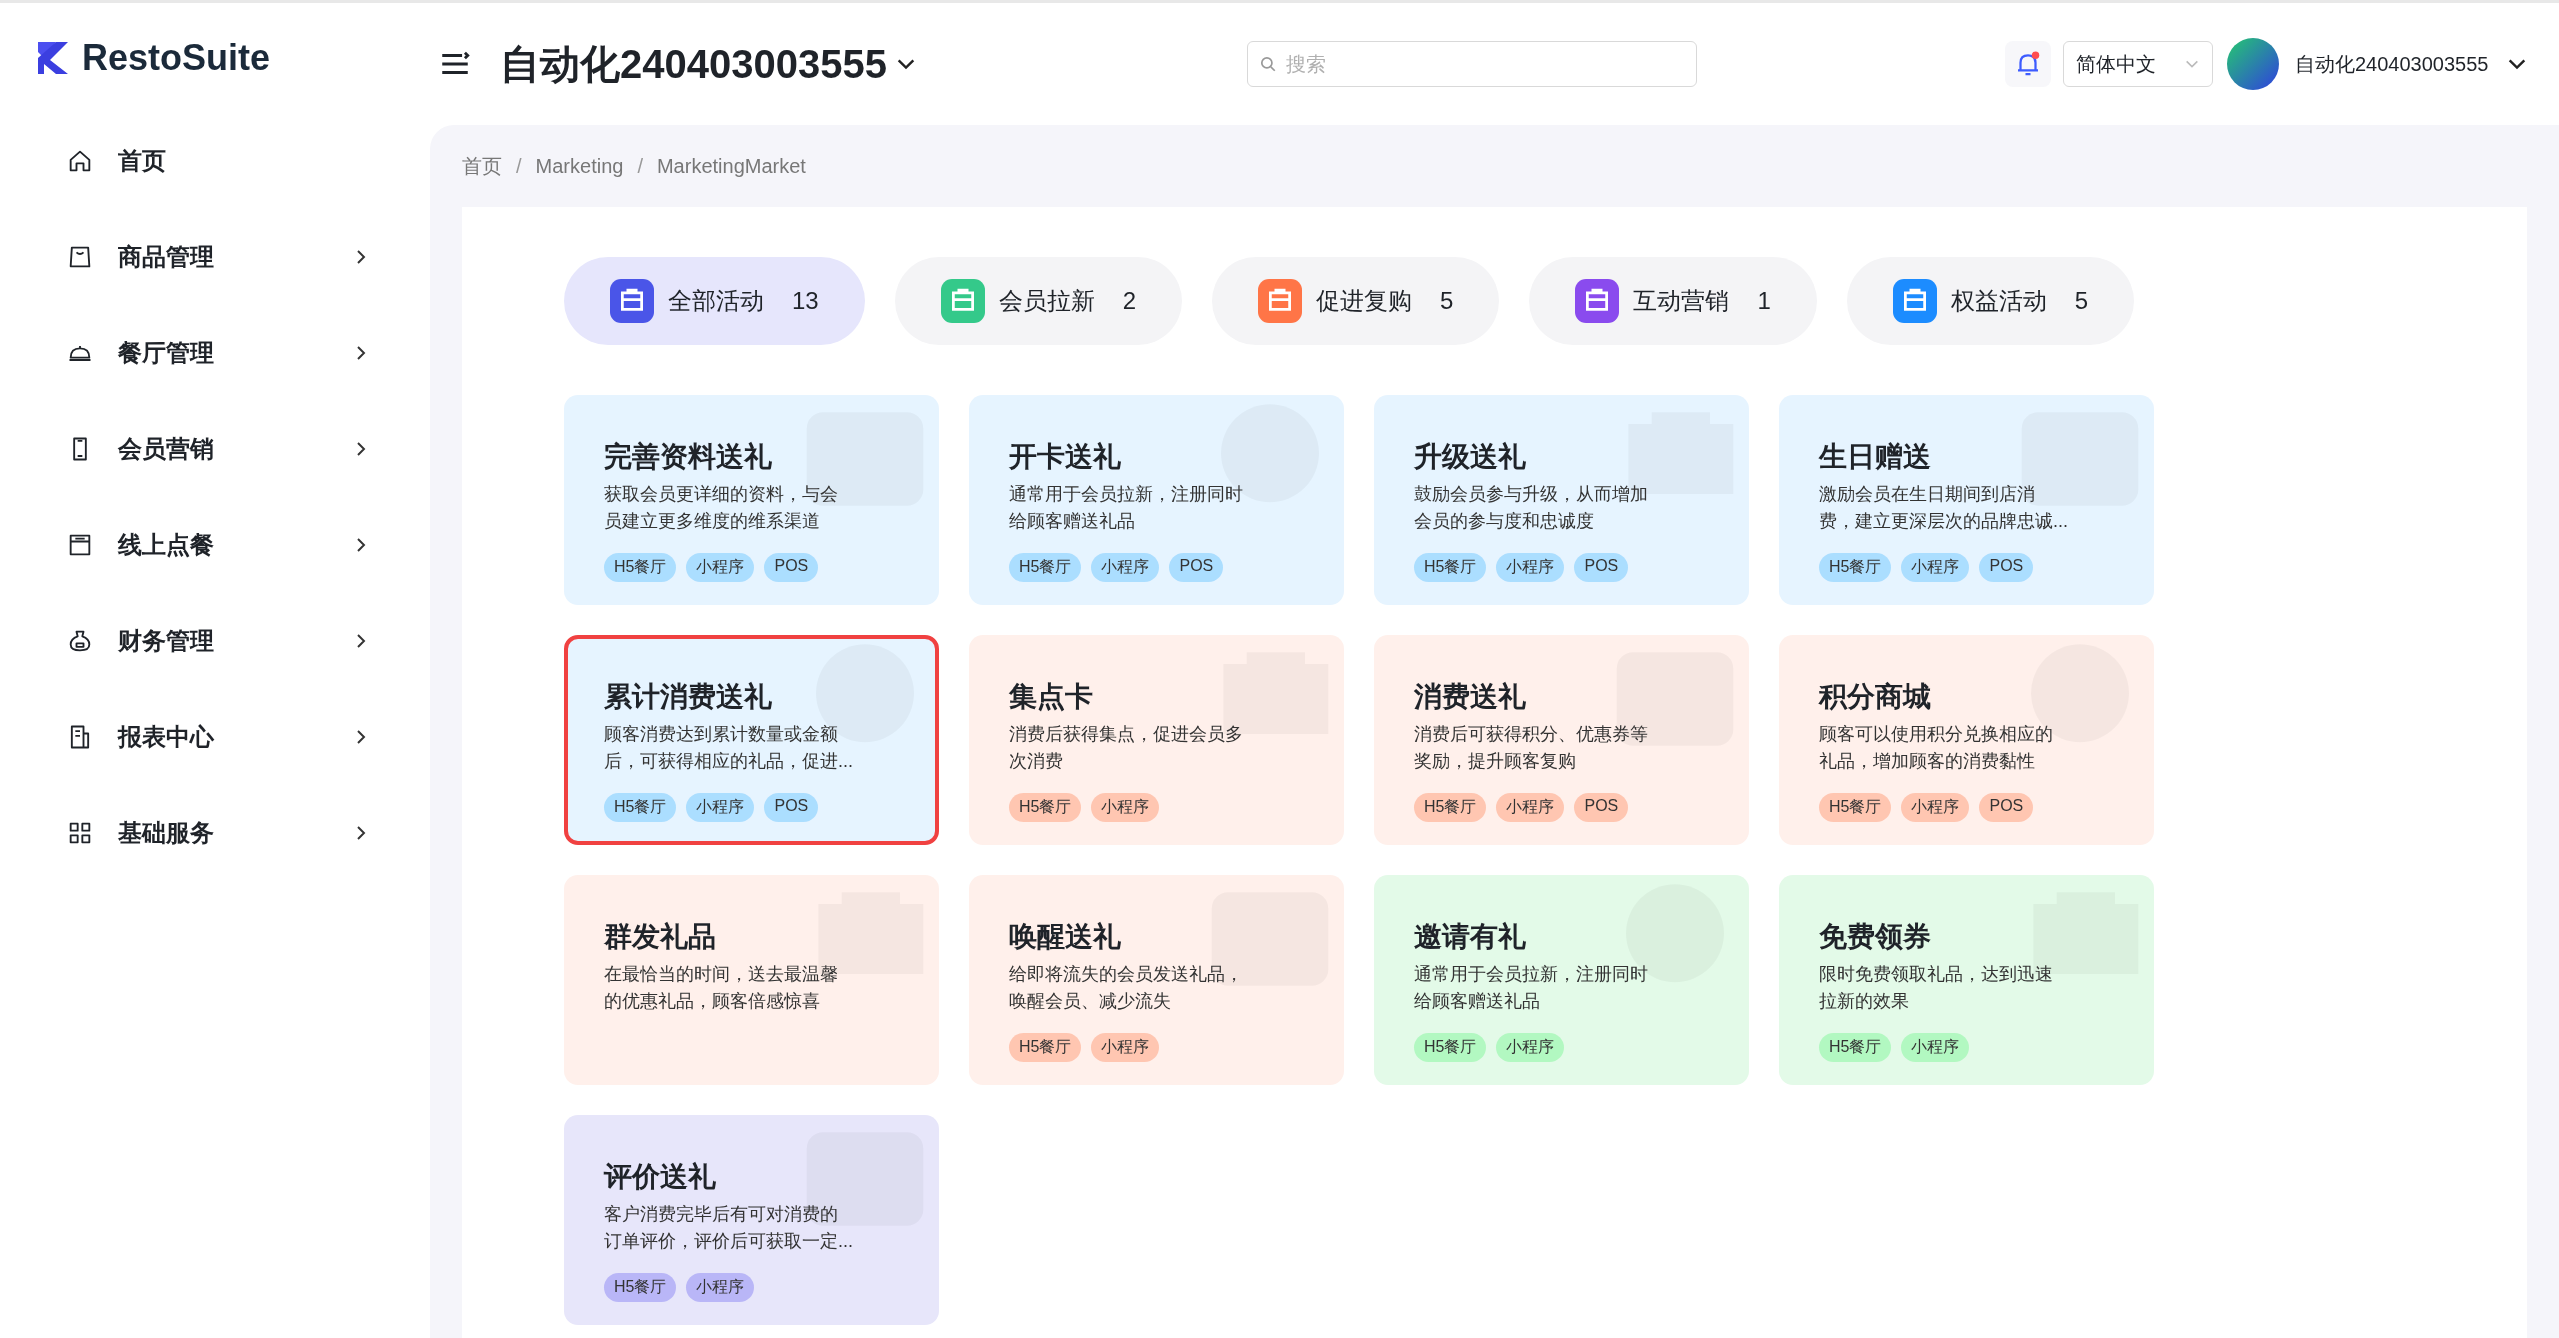  I want to click on card-title: 唤醒送礼, so click(1065, 937).